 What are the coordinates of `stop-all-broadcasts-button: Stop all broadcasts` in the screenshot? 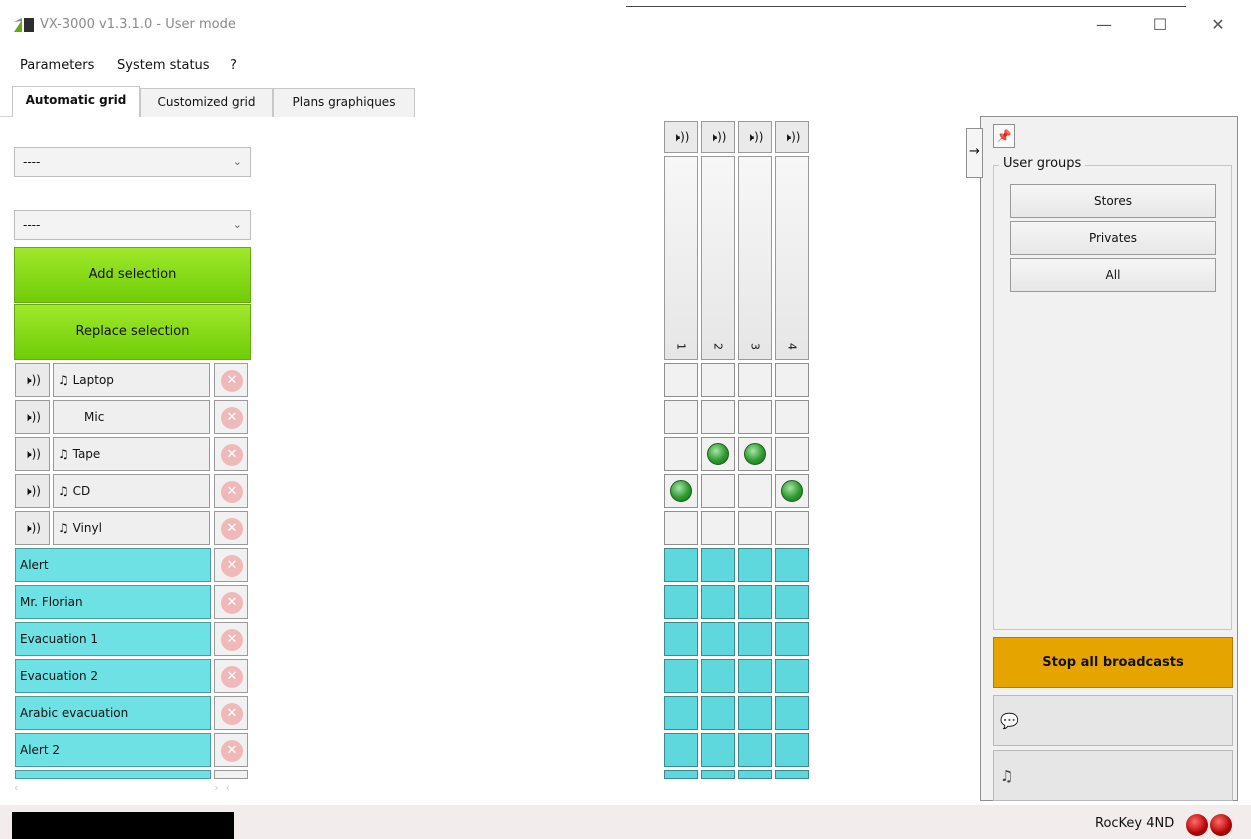 It's located at (1113, 662).